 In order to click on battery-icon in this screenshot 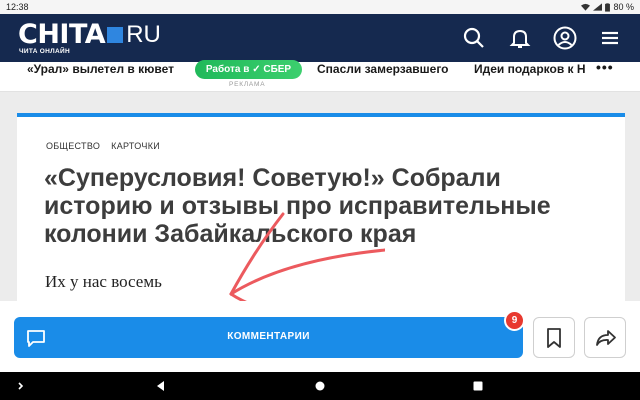, I will do `click(608, 7)`.